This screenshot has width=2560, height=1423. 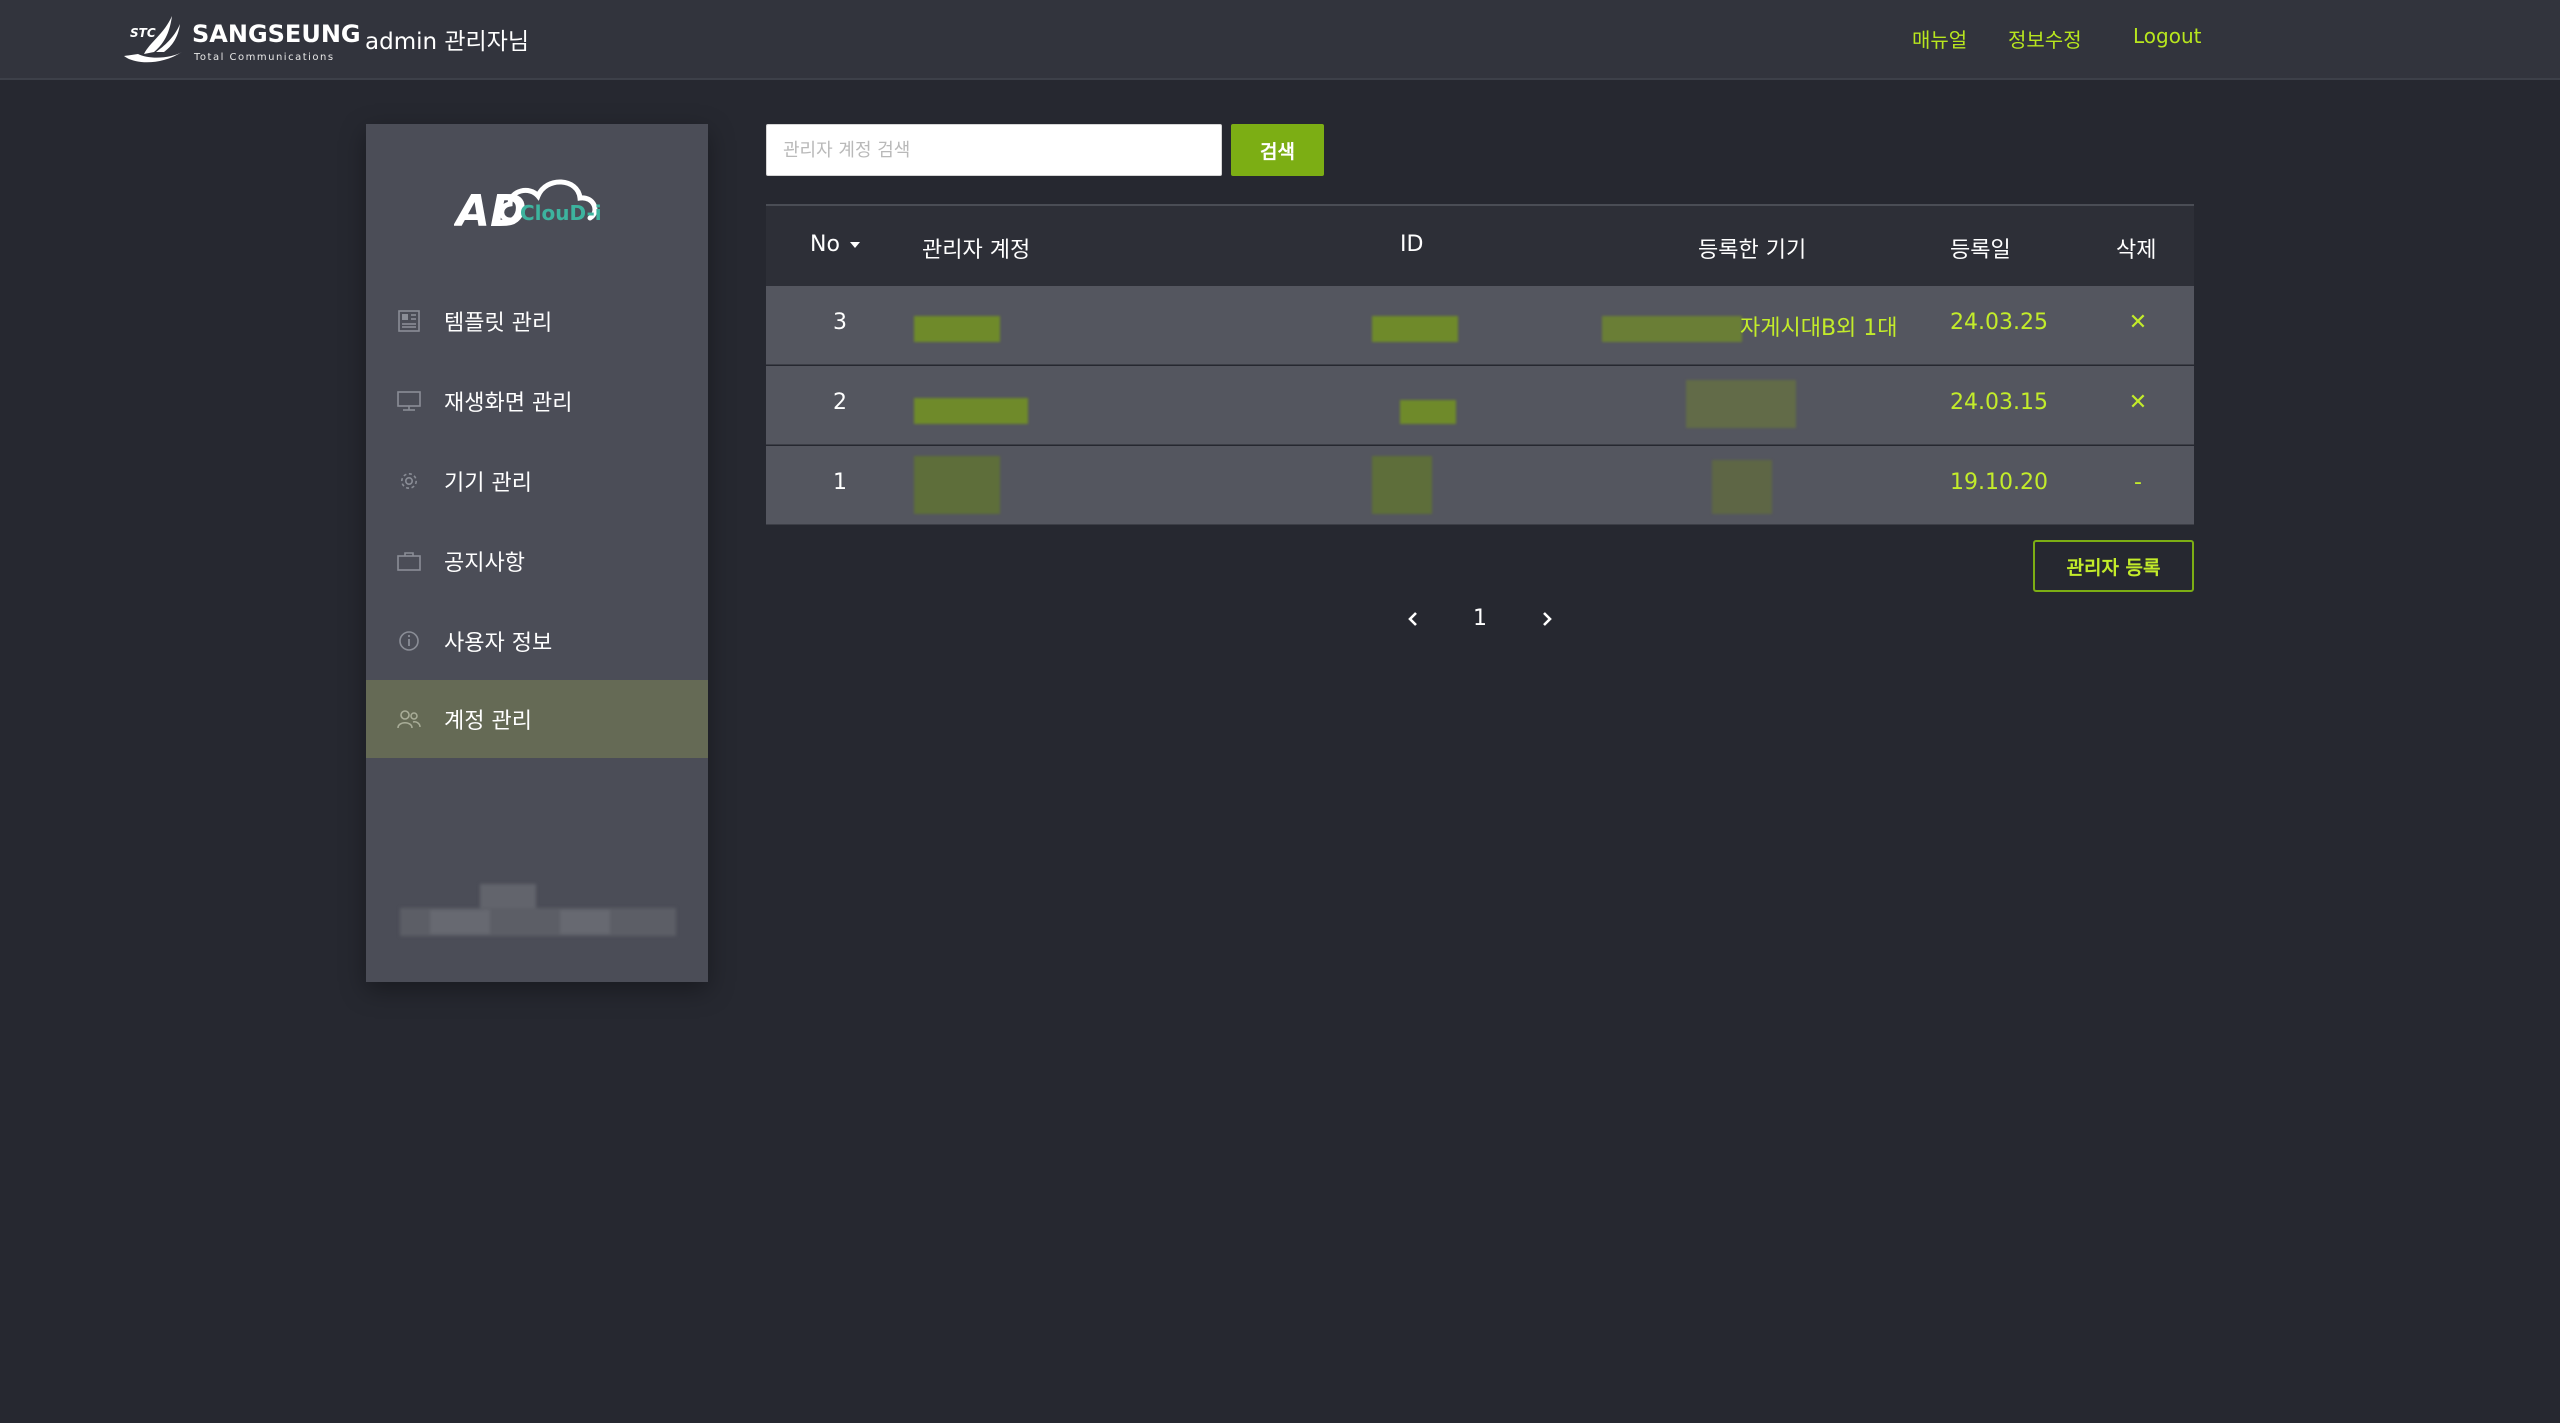 What do you see at coordinates (143, 33) in the screenshot?
I see `brand-mark-text: STC` at bounding box center [143, 33].